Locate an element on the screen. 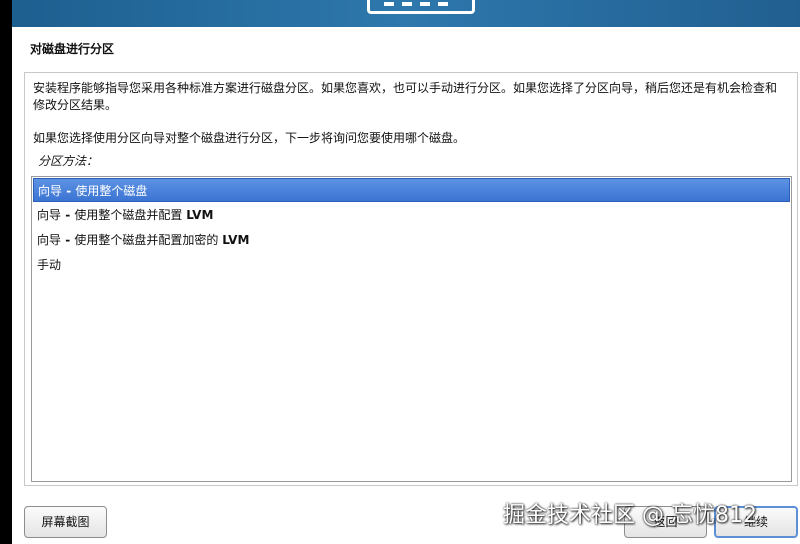  option-manual: 手动 is located at coordinates (411, 265).